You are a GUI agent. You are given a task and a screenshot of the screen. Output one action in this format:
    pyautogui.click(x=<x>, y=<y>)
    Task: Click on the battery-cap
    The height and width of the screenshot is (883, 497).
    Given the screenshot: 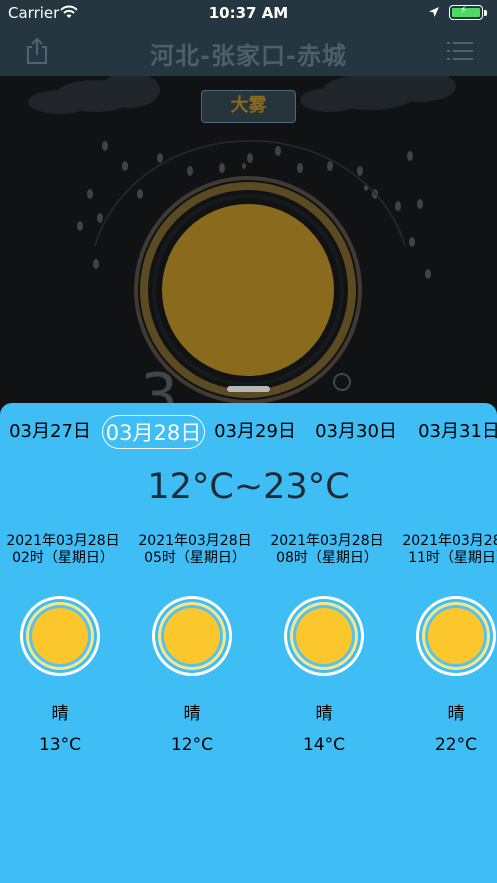 What is the action you would take?
    pyautogui.click(x=485, y=13)
    